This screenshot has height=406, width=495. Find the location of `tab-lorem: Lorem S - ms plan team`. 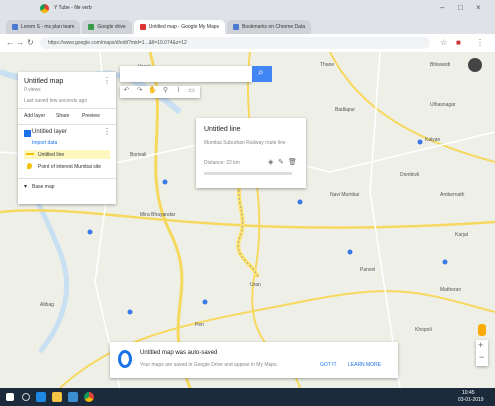

tab-lorem: Lorem S - ms plan team is located at coordinates (43, 27).